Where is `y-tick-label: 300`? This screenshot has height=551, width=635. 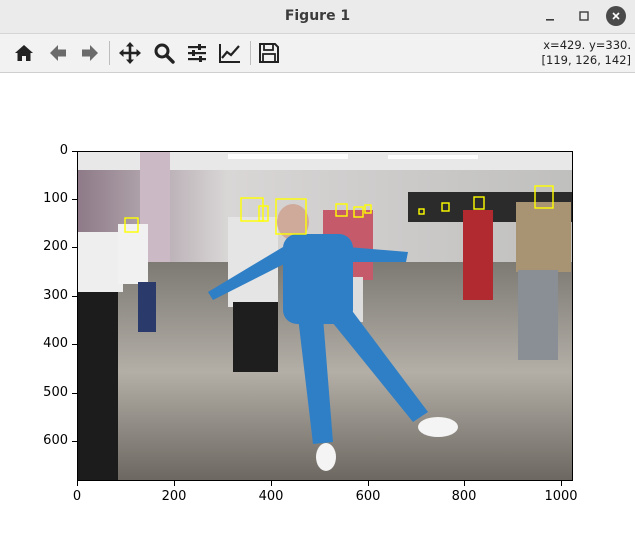
y-tick-label: 300 is located at coordinates (55, 295).